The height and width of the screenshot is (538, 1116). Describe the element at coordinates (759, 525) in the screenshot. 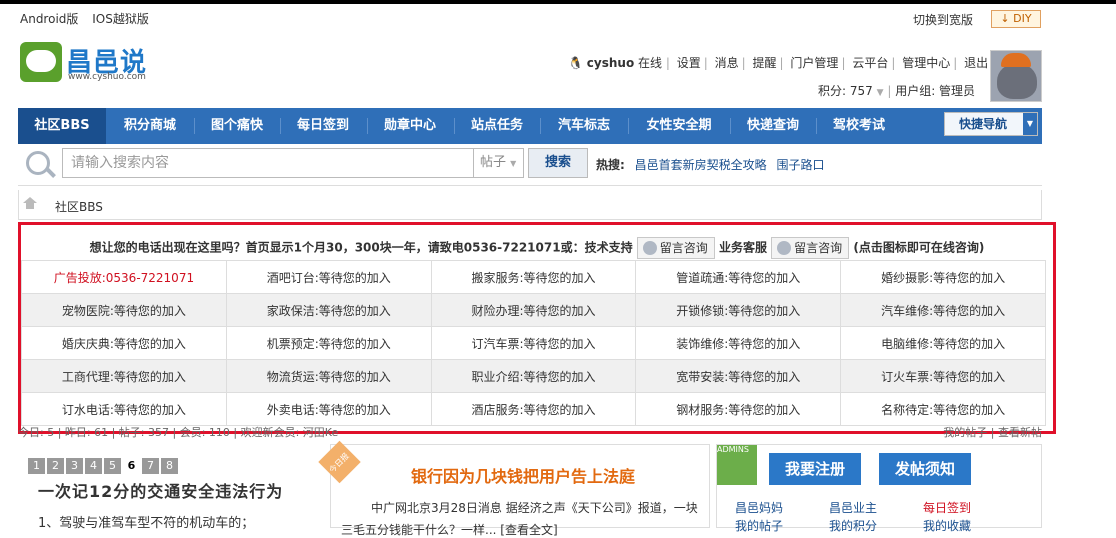

I see `side-link: 我的帖子` at that location.